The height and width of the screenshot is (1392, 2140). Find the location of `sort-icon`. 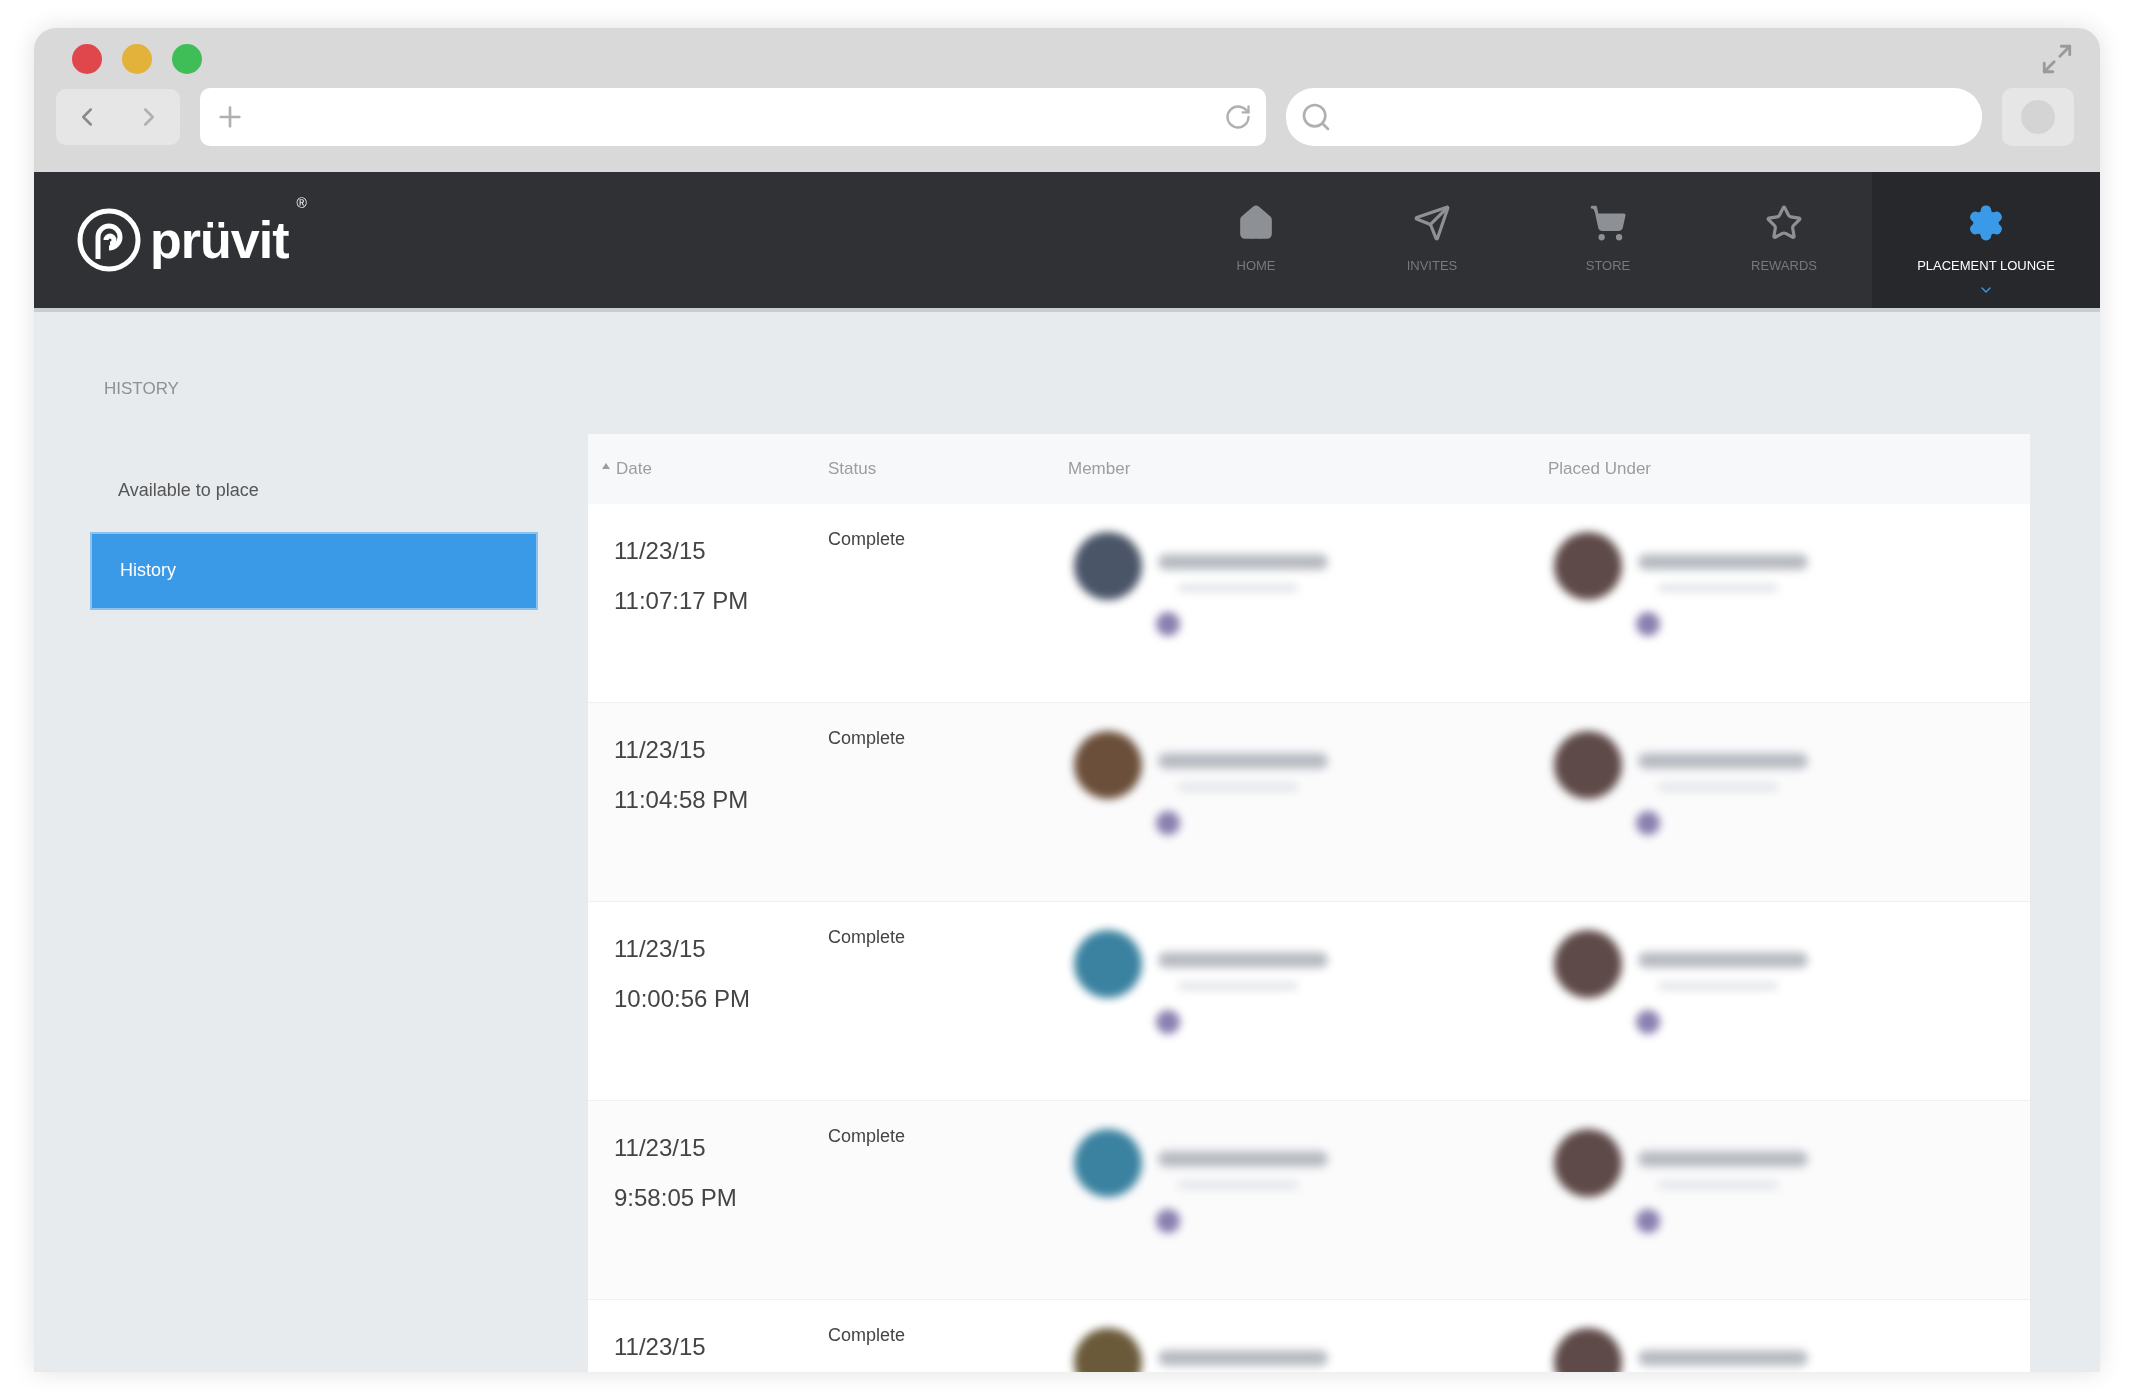

sort-icon is located at coordinates (606, 466).